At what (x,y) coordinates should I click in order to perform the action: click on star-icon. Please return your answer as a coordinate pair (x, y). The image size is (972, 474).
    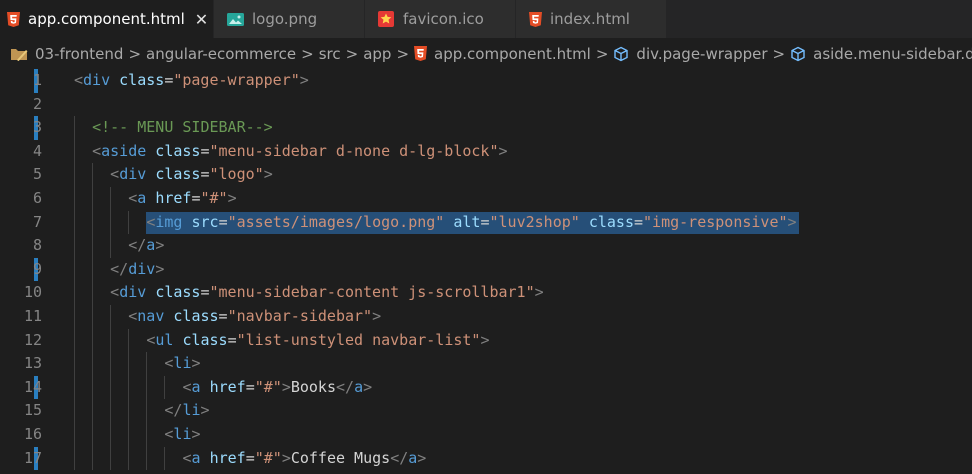
    Looking at the image, I should click on (386, 19).